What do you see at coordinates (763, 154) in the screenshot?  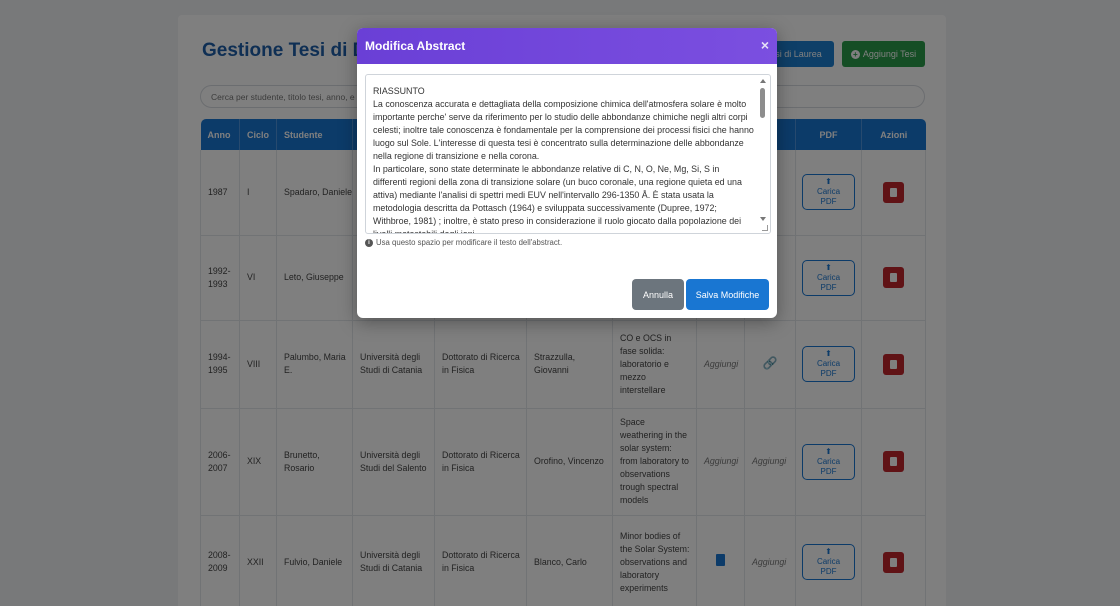 I see `textarea-scrollbar` at bounding box center [763, 154].